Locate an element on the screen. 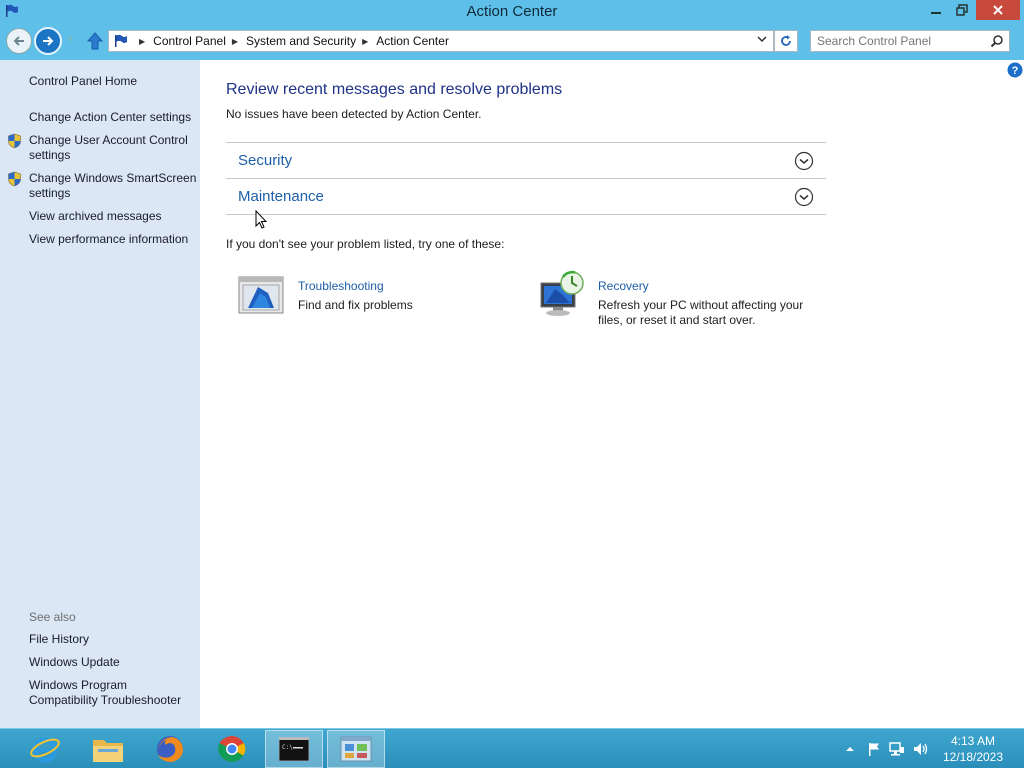  folder-icon is located at coordinates (108, 751).